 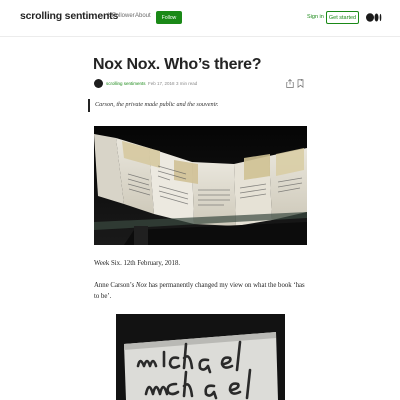 What do you see at coordinates (143, 16) in the screenshot?
I see `about-link: About` at bounding box center [143, 16].